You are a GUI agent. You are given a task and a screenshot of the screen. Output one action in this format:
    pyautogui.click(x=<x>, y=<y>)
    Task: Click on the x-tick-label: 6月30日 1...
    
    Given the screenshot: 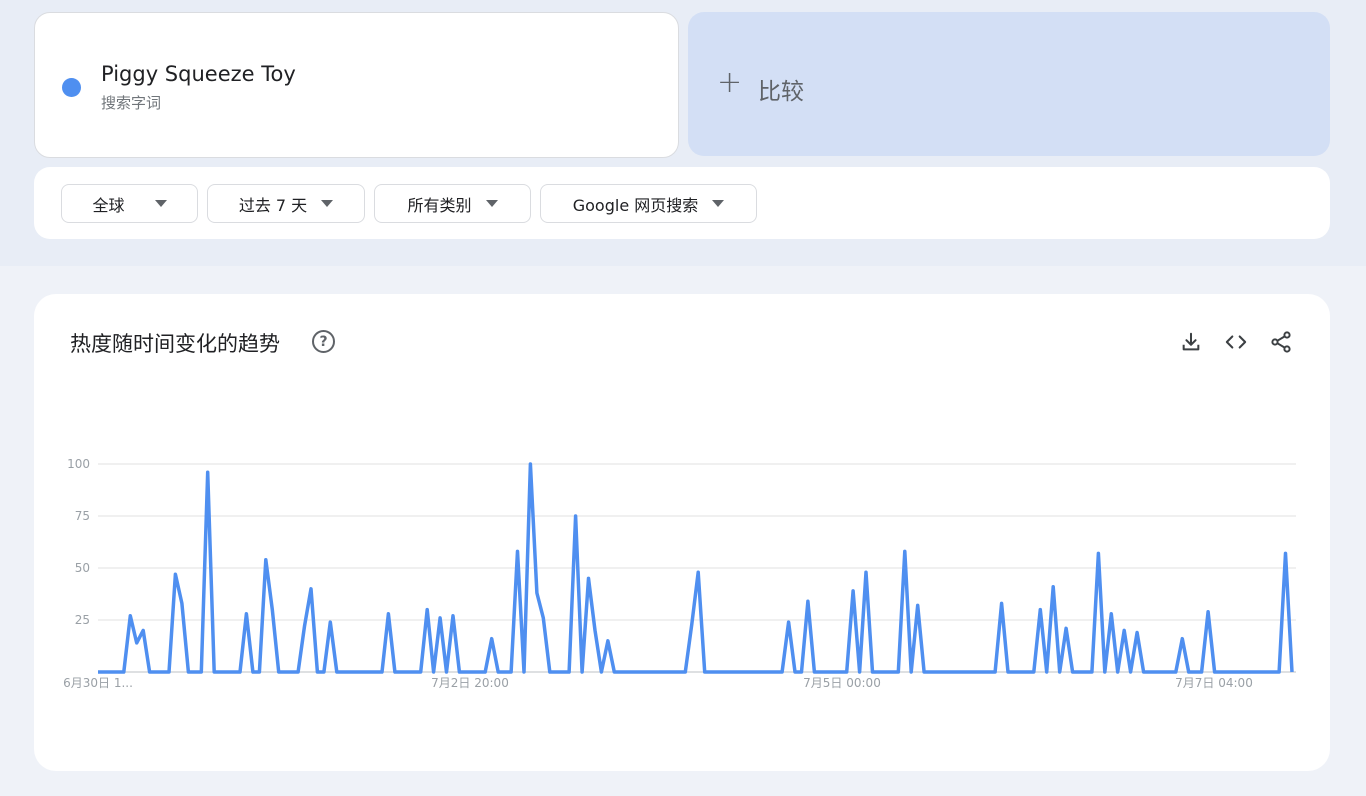 What is the action you would take?
    pyautogui.click(x=98, y=683)
    